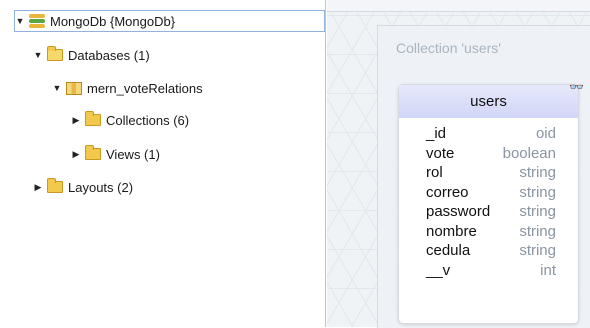 The height and width of the screenshot is (328, 590). Describe the element at coordinates (576, 87) in the screenshot. I see `view-icon: 👓` at that location.